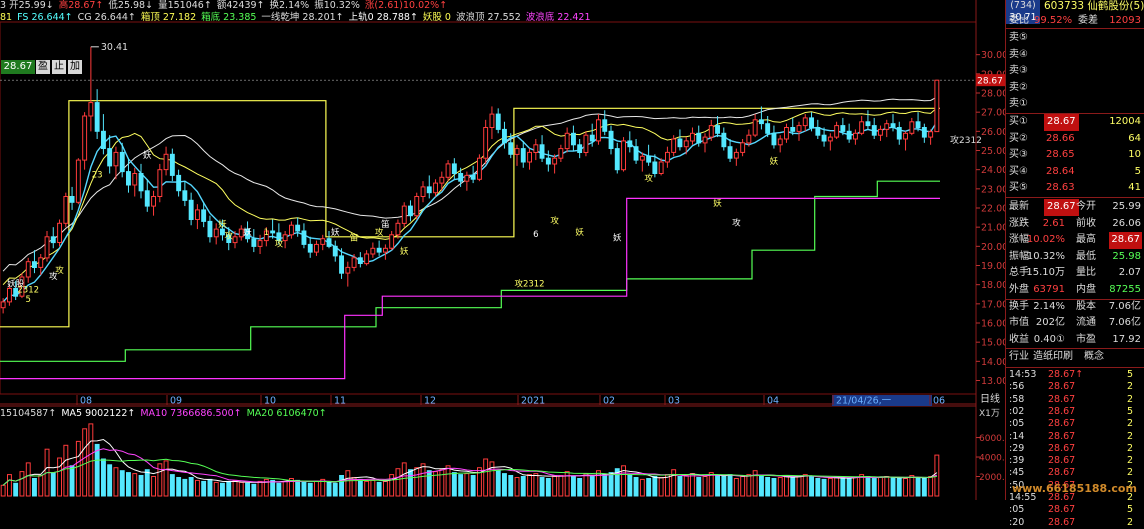 Image resolution: width=1144 pixels, height=529 pixels. I want to click on bid-row: 买③ 28.65 10, so click(1075, 155).